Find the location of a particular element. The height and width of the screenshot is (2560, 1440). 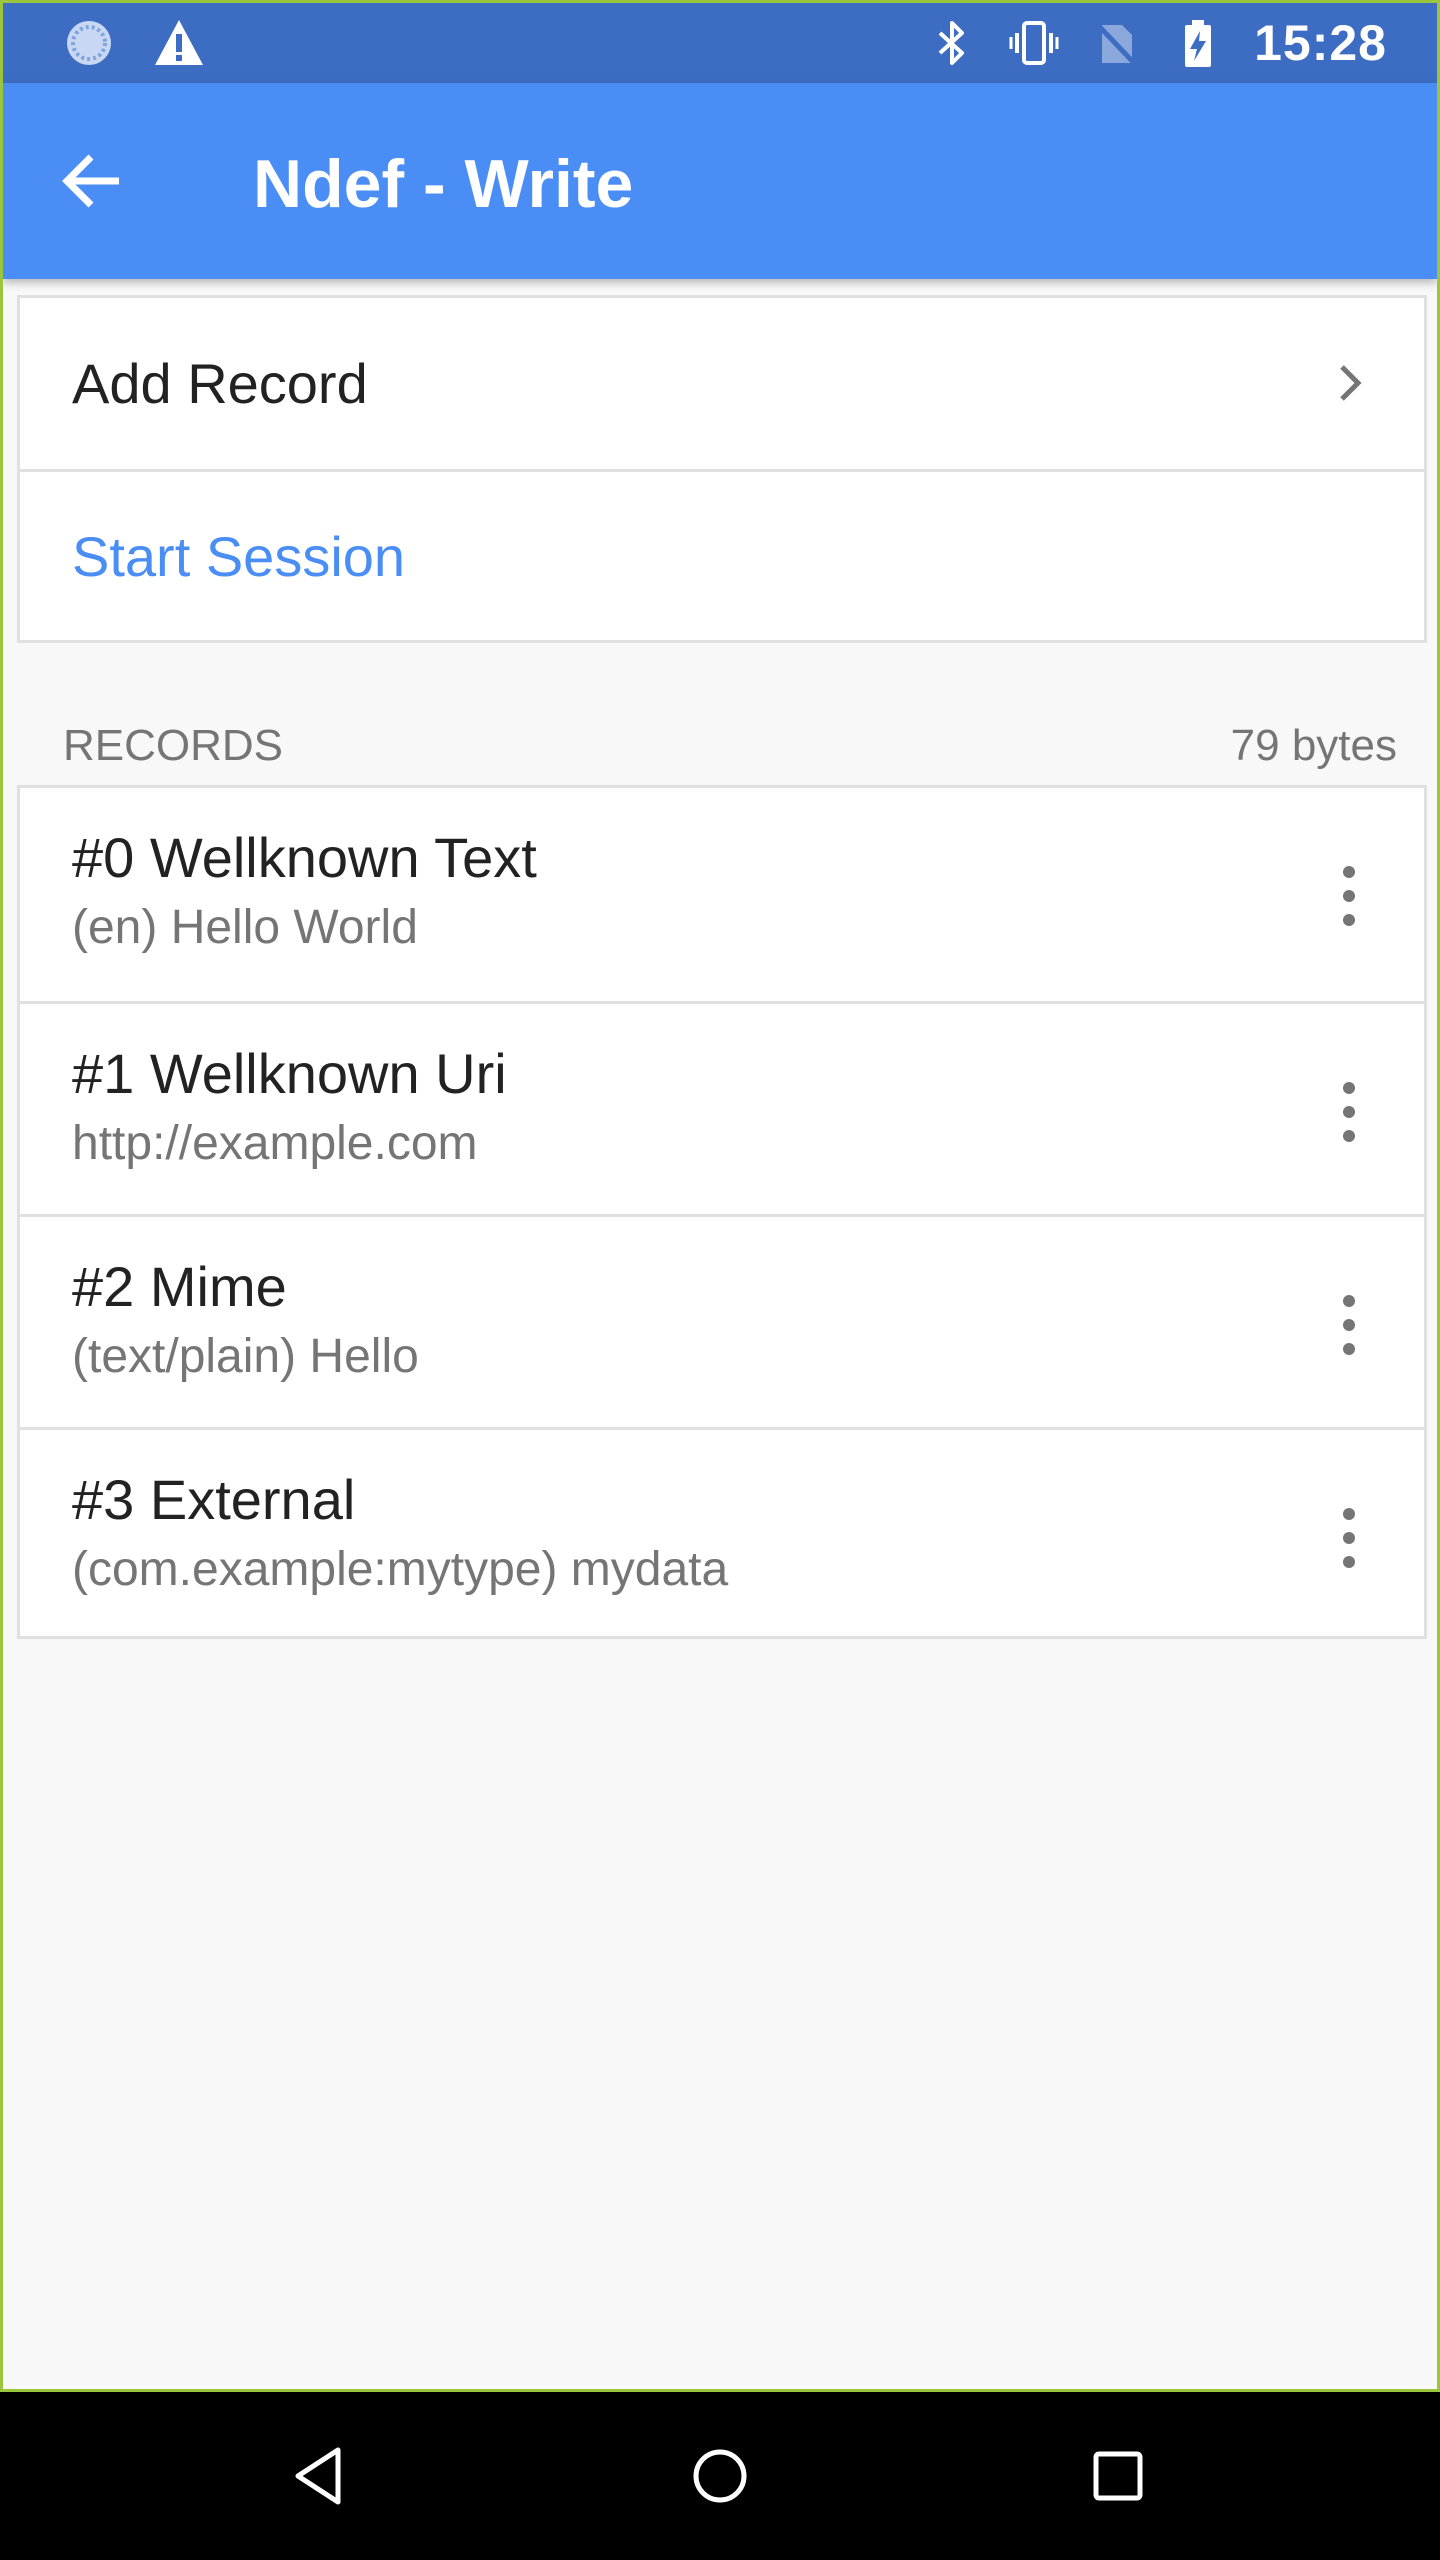

record-subtitle: http://example.com is located at coordinates (275, 1144).